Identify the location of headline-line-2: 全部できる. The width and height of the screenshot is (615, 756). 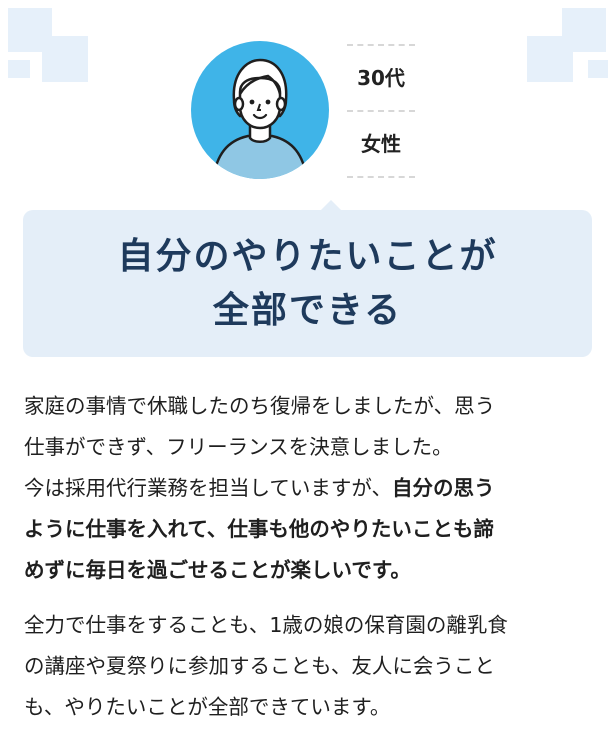
(307, 310).